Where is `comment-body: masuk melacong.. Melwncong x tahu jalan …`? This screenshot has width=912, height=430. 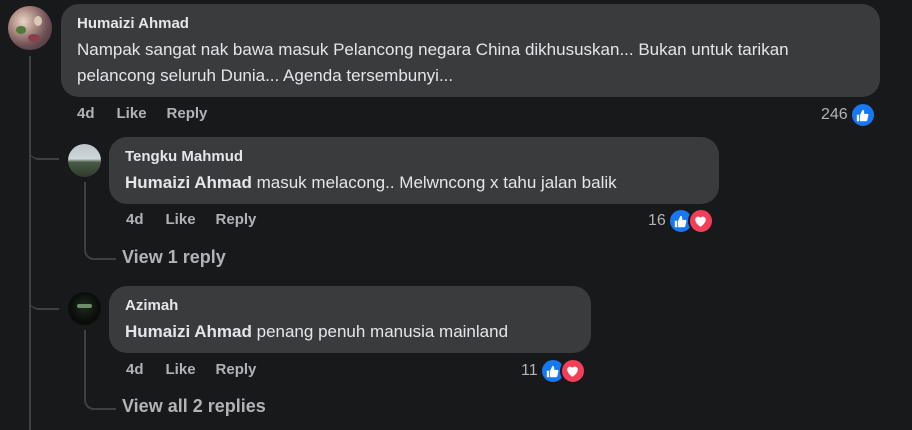 comment-body: masuk melacong.. Melwncong x tahu jalan … is located at coordinates (434, 182).